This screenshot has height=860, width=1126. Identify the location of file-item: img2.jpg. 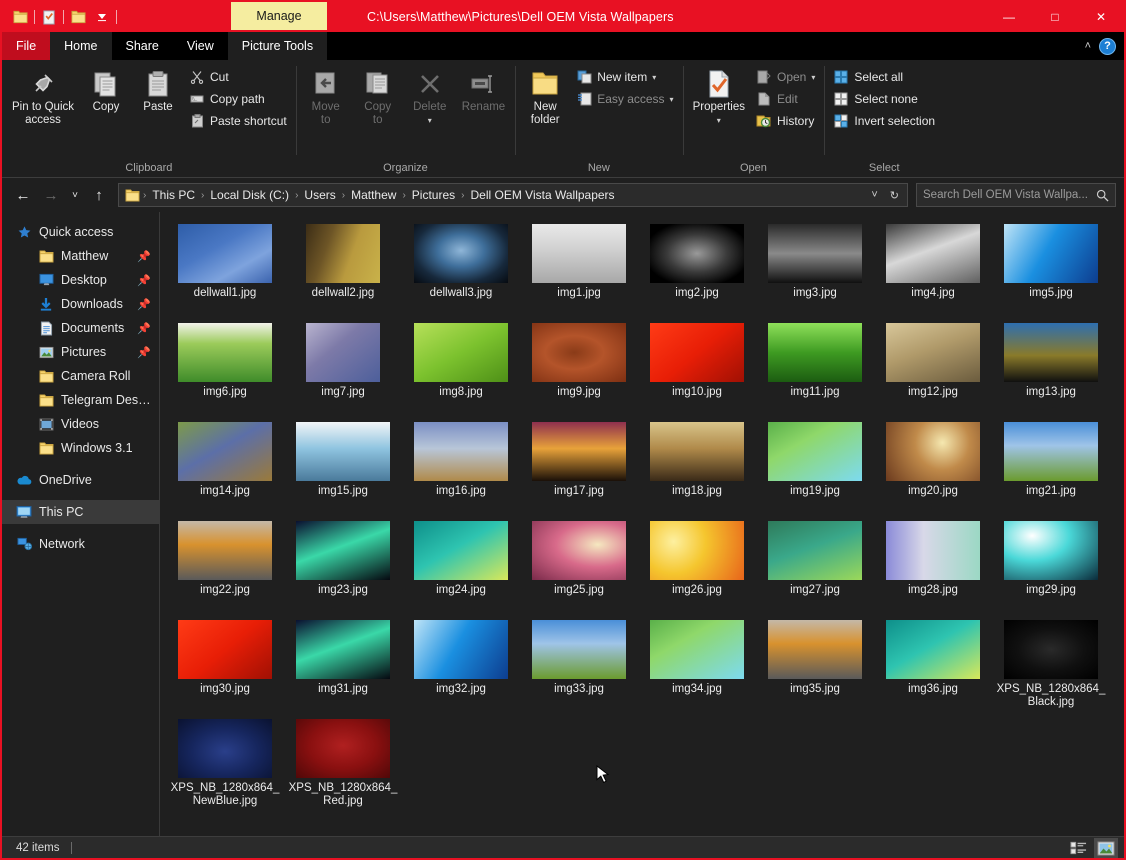
(697, 269).